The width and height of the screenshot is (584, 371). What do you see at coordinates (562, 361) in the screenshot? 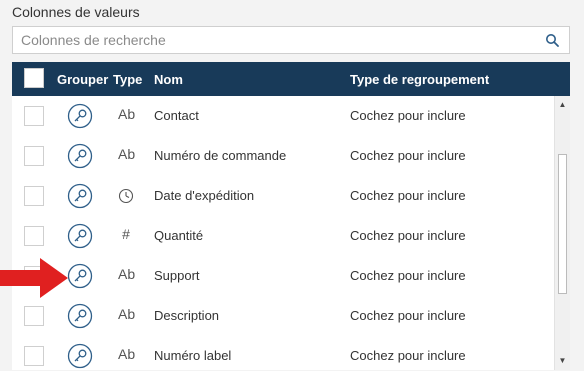
I see `scroll-down-icon: ▼` at bounding box center [562, 361].